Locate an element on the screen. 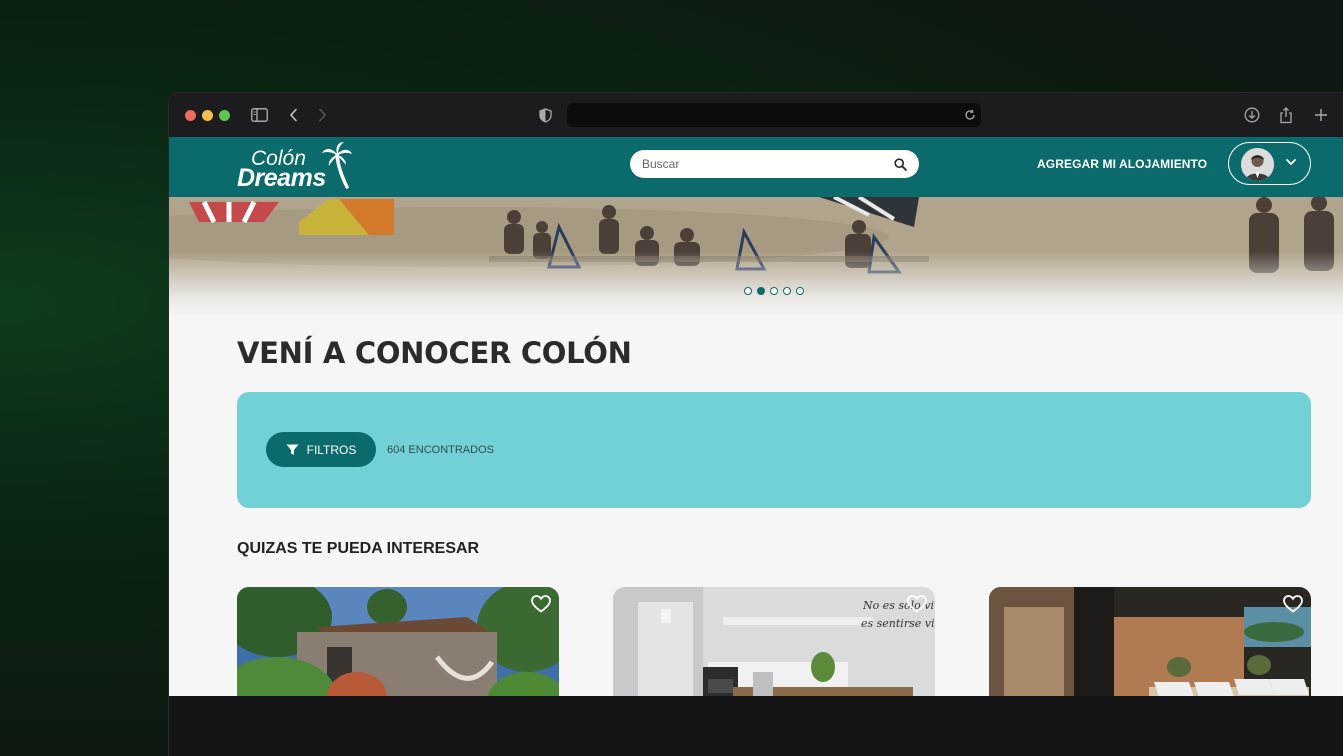 This screenshot has width=1343, height=756. plus-icon is located at coordinates (1321, 115).